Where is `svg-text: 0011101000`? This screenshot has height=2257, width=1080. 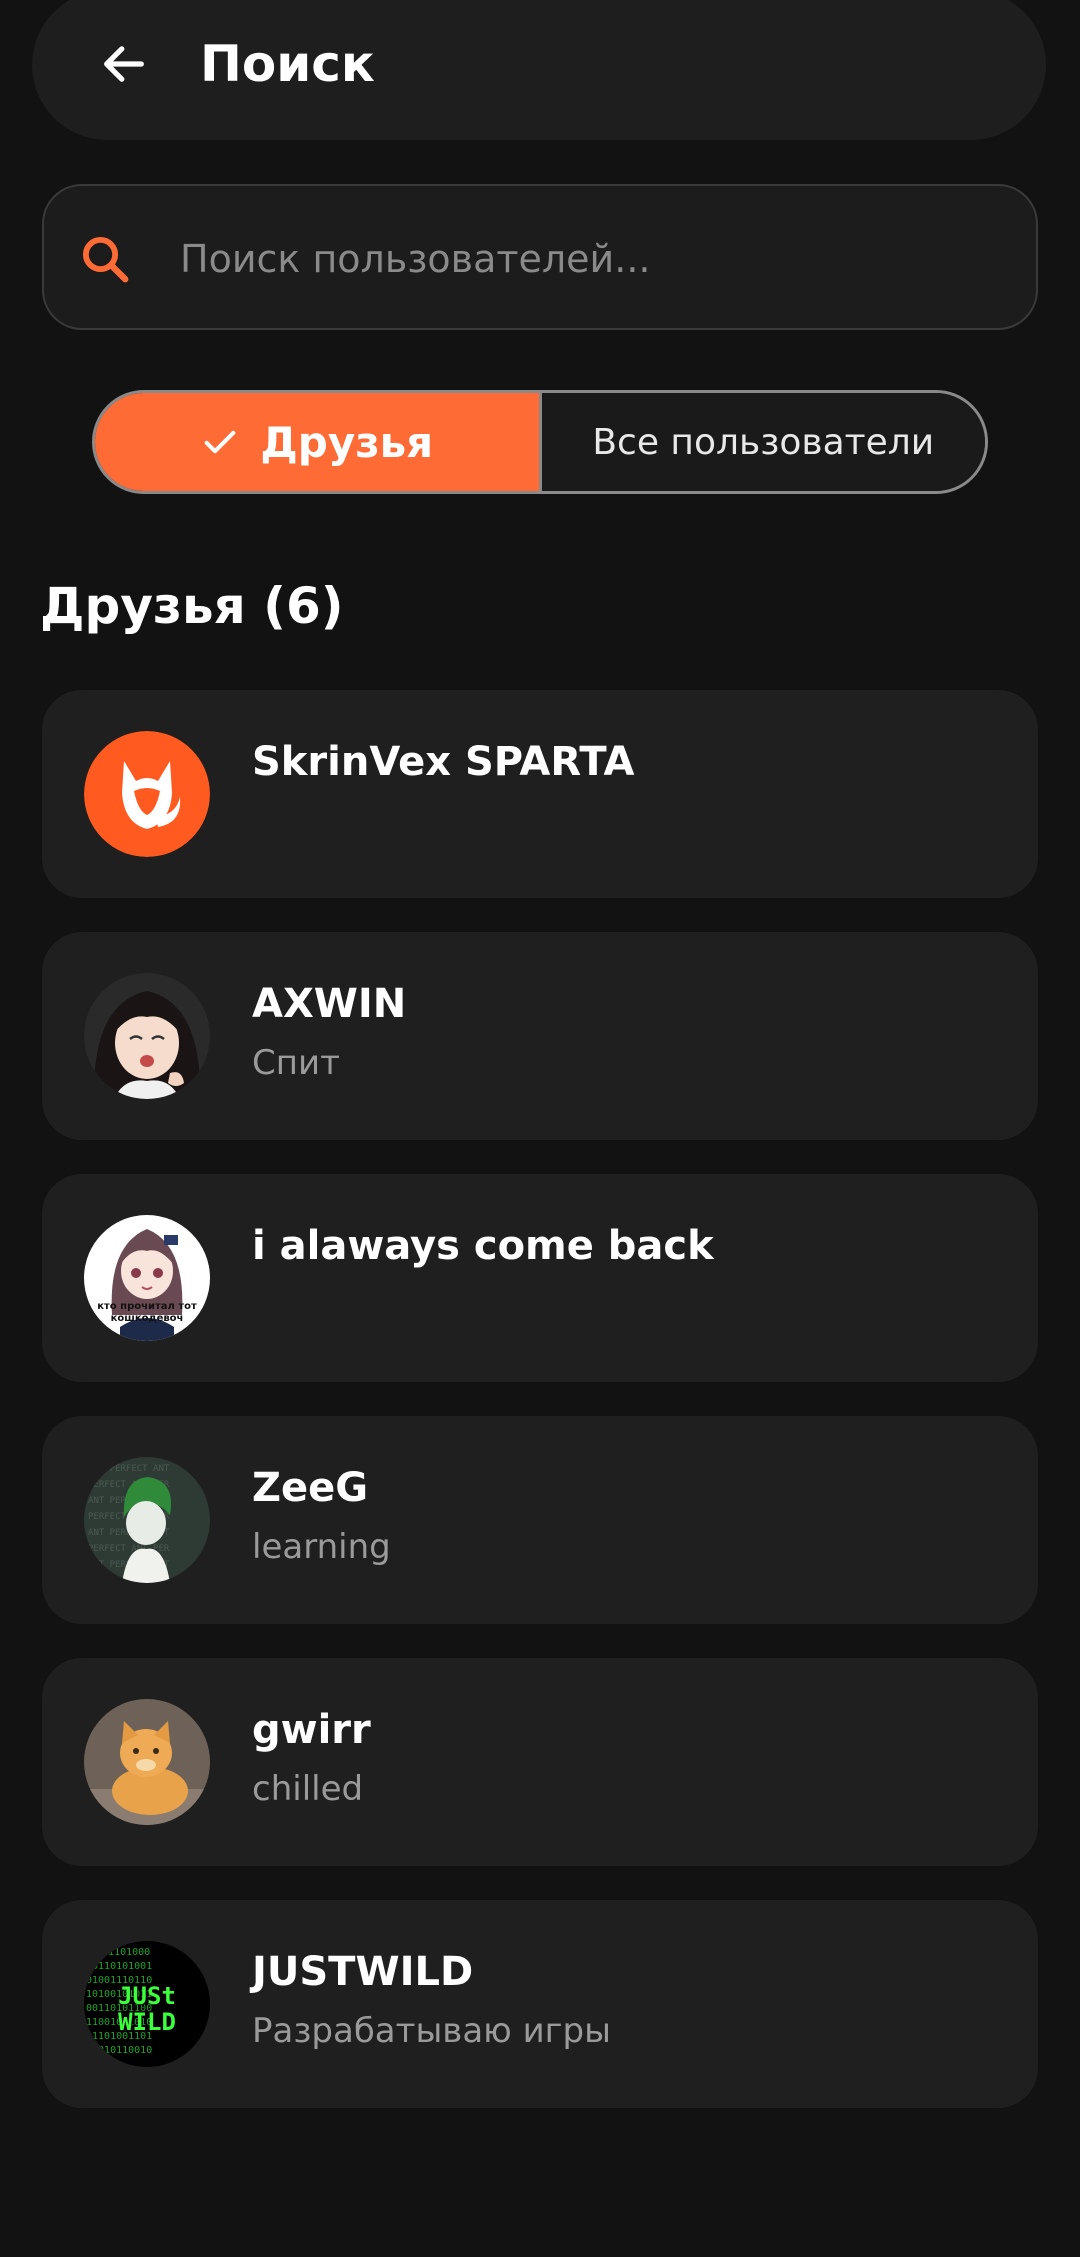
svg-text: 0011101000 is located at coordinates (120, 1952).